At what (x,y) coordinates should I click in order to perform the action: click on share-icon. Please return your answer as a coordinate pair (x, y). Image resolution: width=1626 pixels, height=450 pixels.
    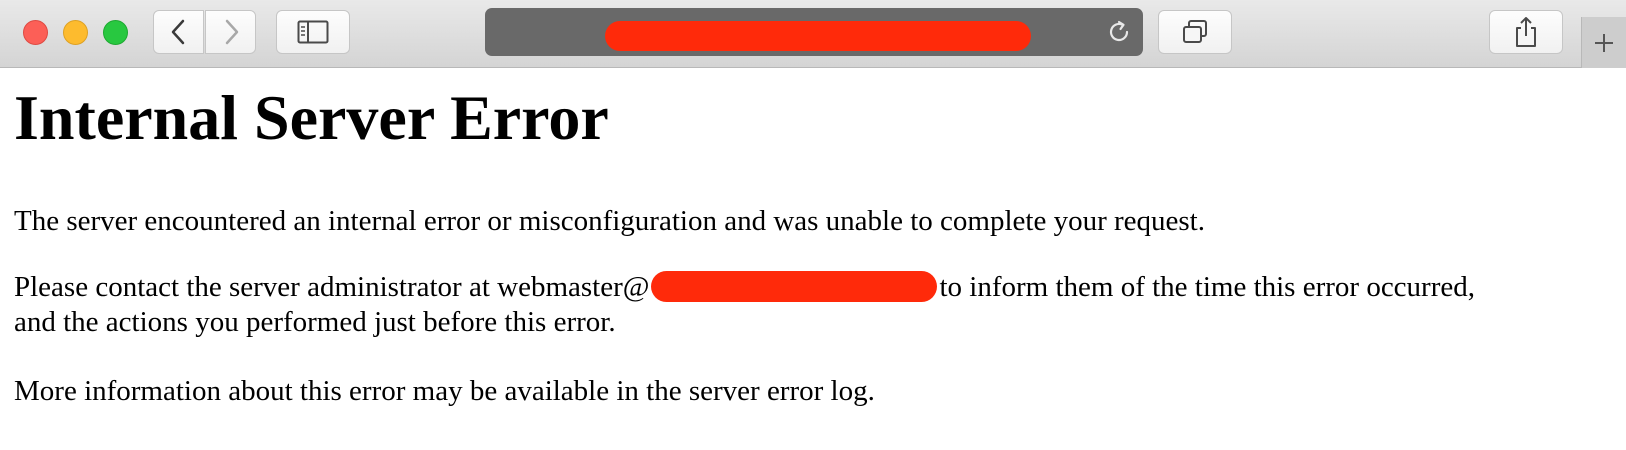
    Looking at the image, I should click on (1526, 32).